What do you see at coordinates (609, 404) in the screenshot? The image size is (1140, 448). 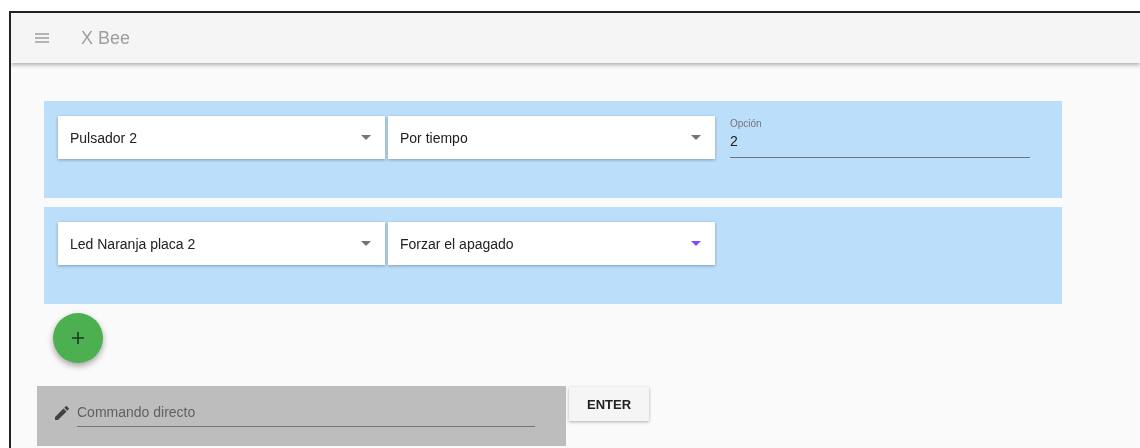 I see `enter-button: ENTER` at bounding box center [609, 404].